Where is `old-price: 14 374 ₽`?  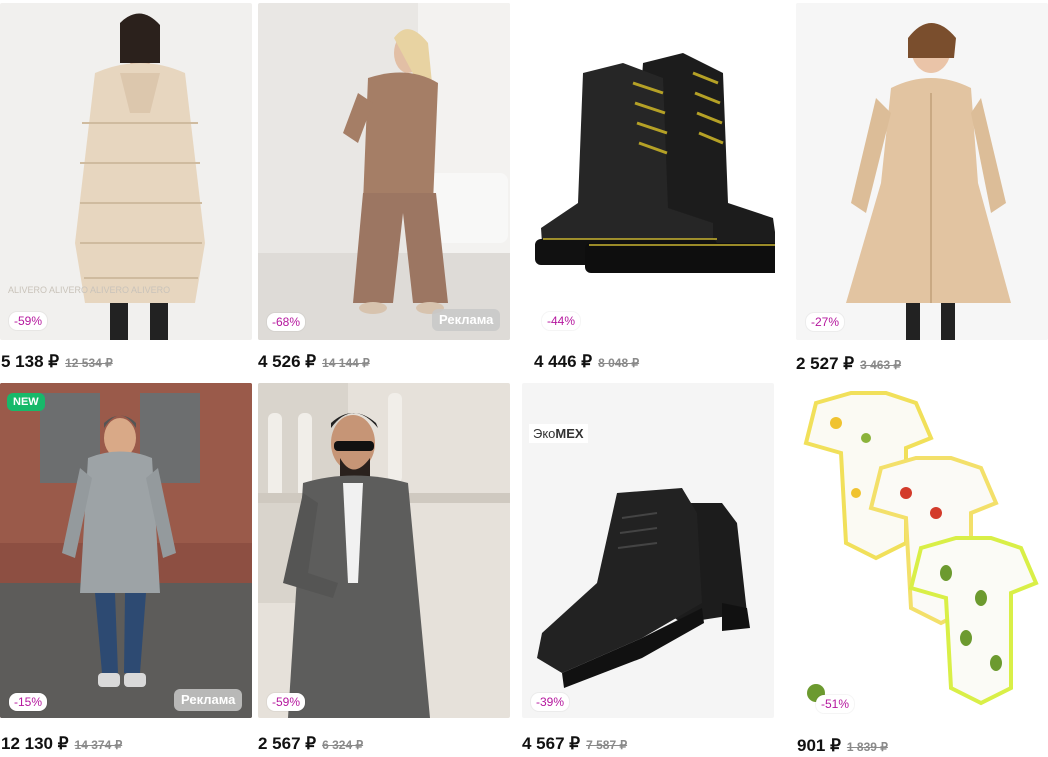 old-price: 14 374 ₽ is located at coordinates (98, 745).